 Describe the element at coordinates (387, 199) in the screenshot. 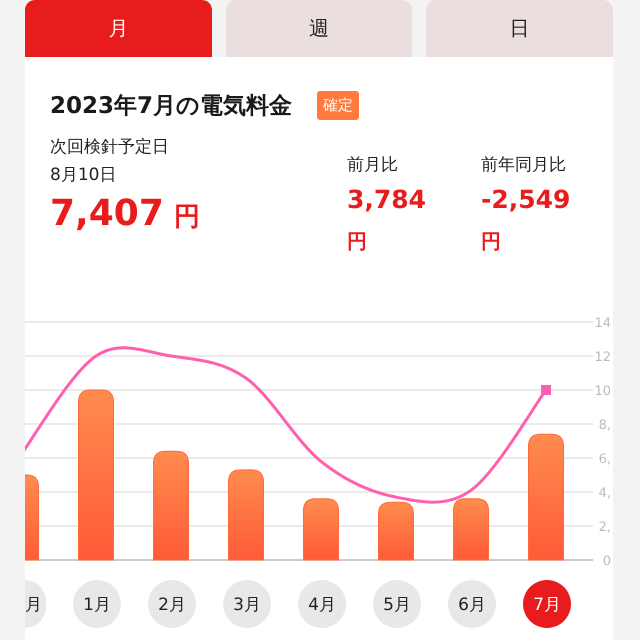

I see `comparison-value: 3,784` at that location.